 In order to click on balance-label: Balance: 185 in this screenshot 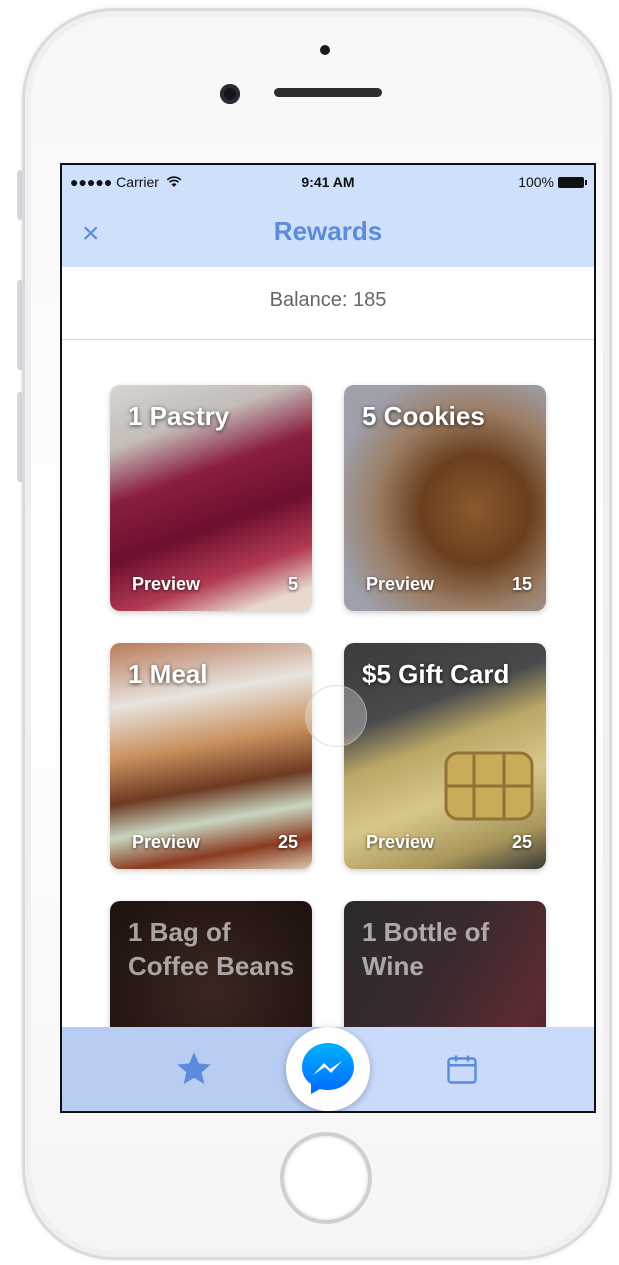, I will do `click(328, 300)`.